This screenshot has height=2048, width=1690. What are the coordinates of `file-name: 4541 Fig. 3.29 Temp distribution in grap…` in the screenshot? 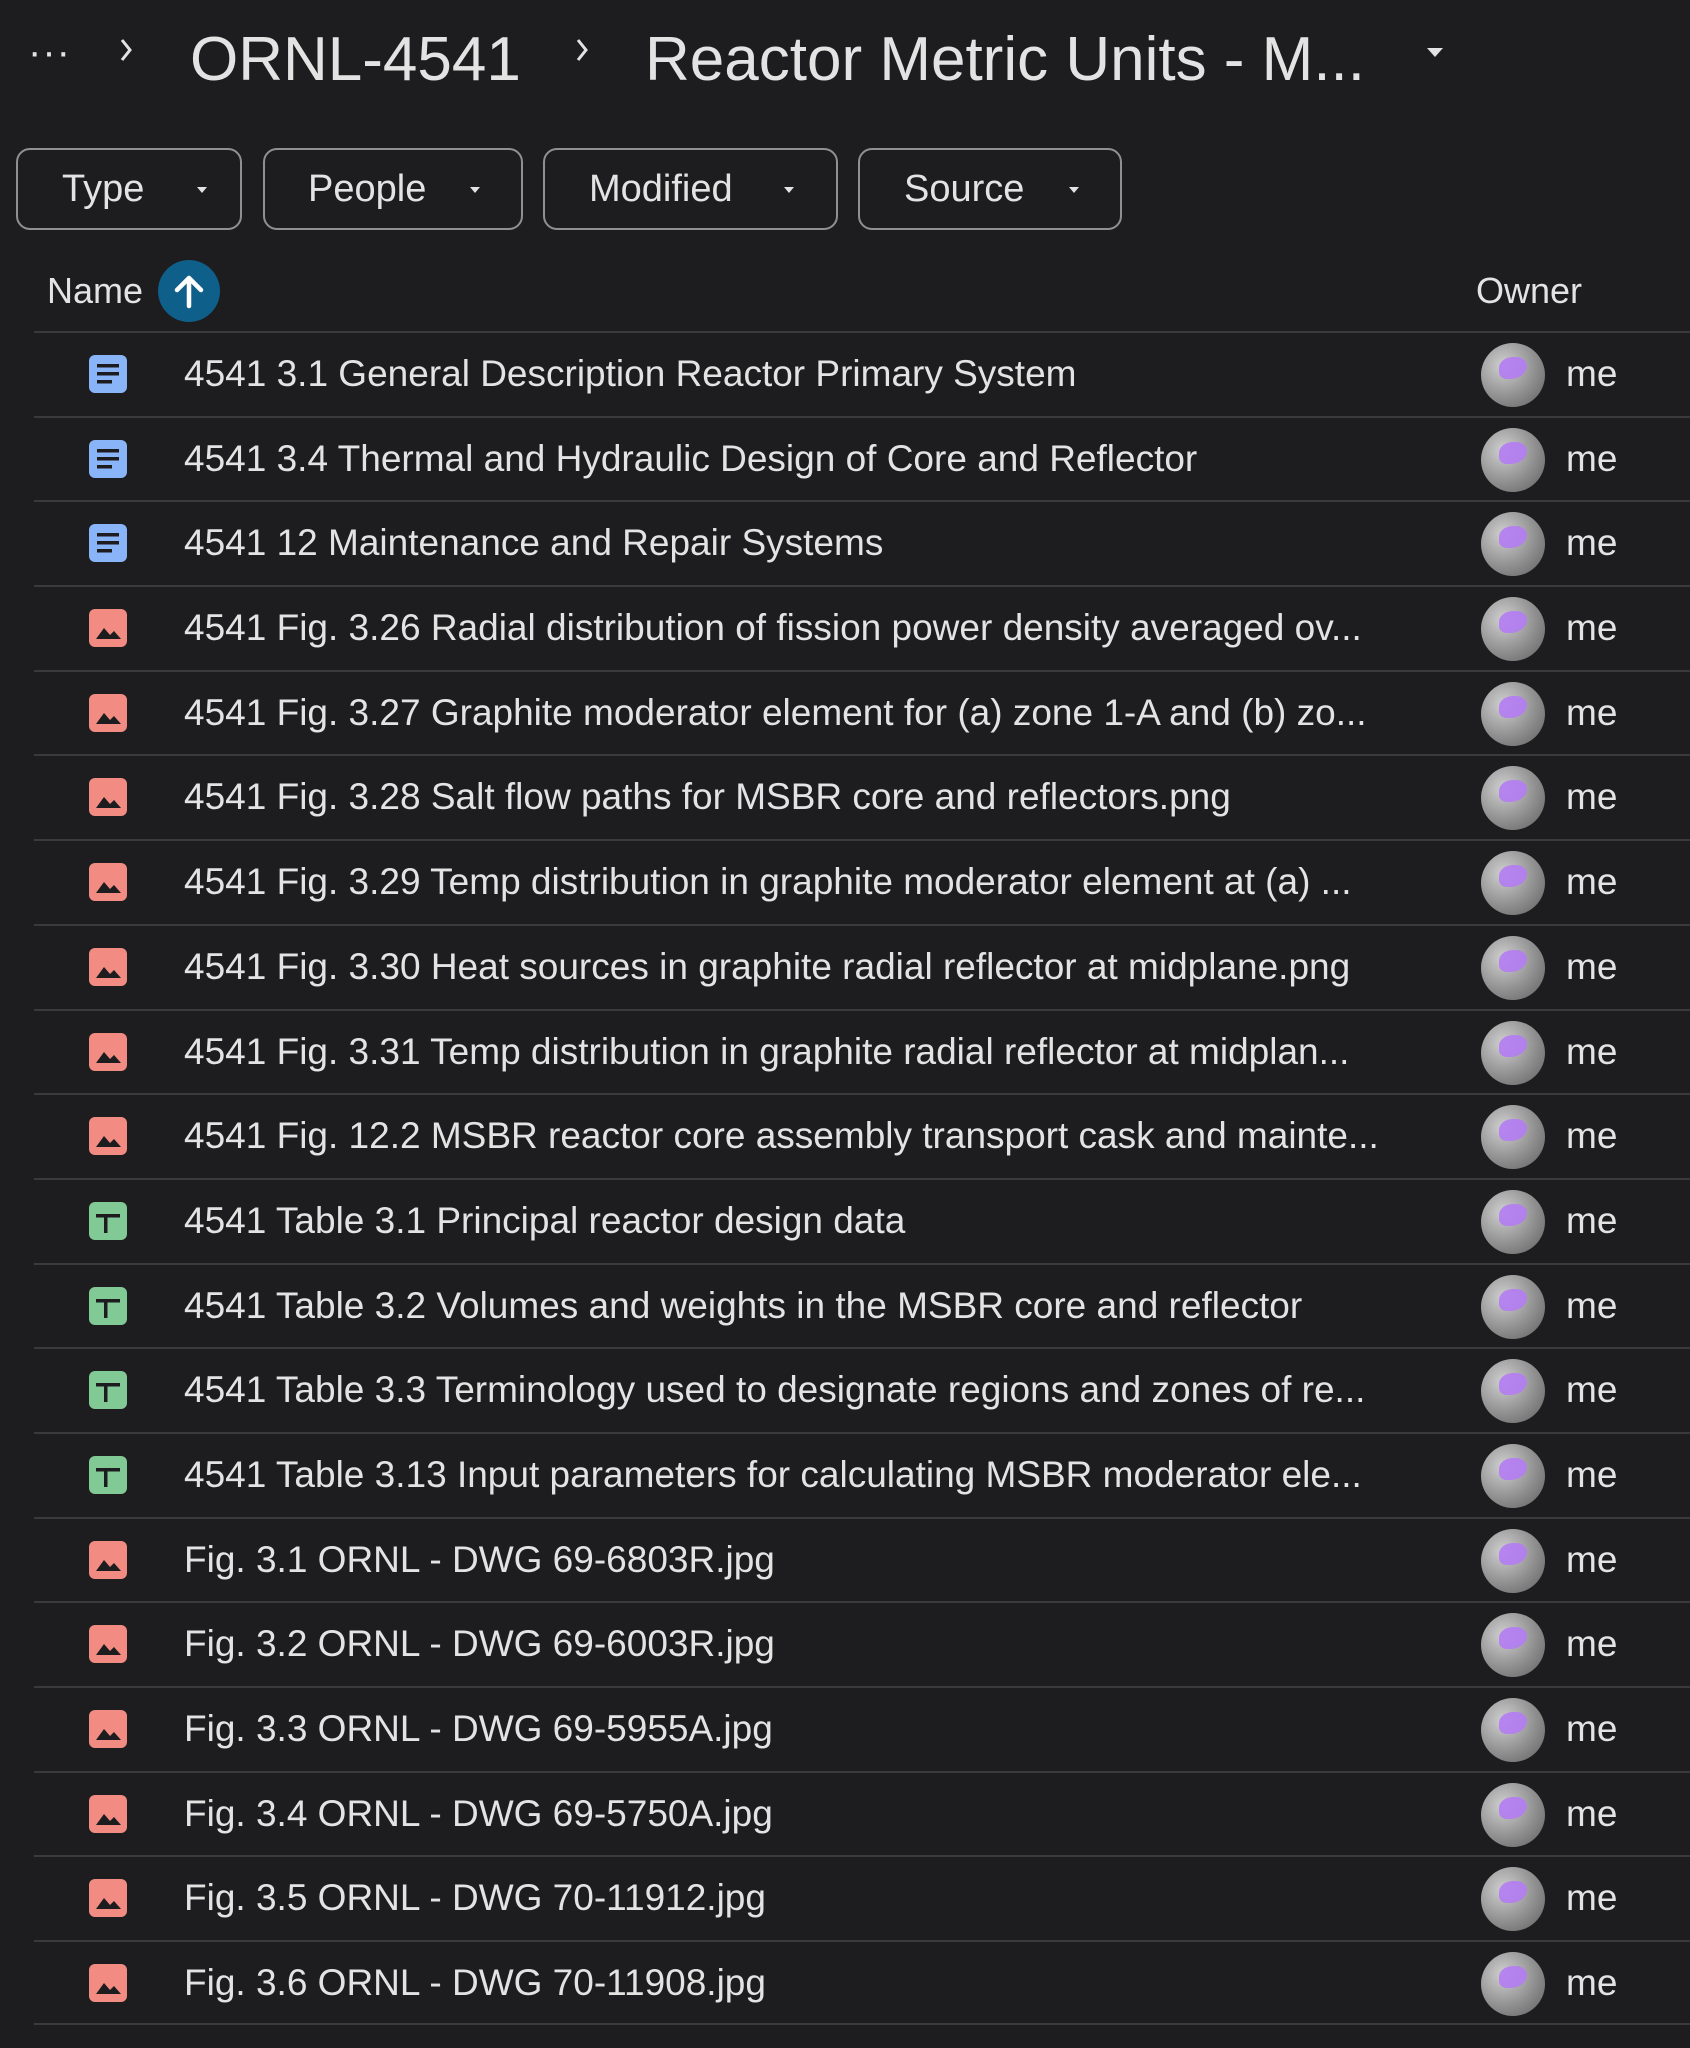 It's located at (768, 882).